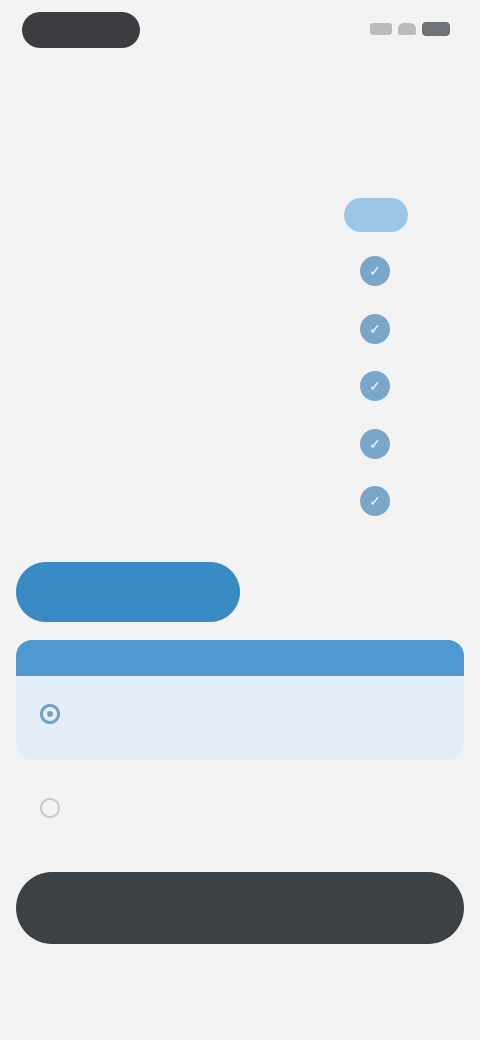  What do you see at coordinates (240, 967) in the screenshot?
I see `footer-links` at bounding box center [240, 967].